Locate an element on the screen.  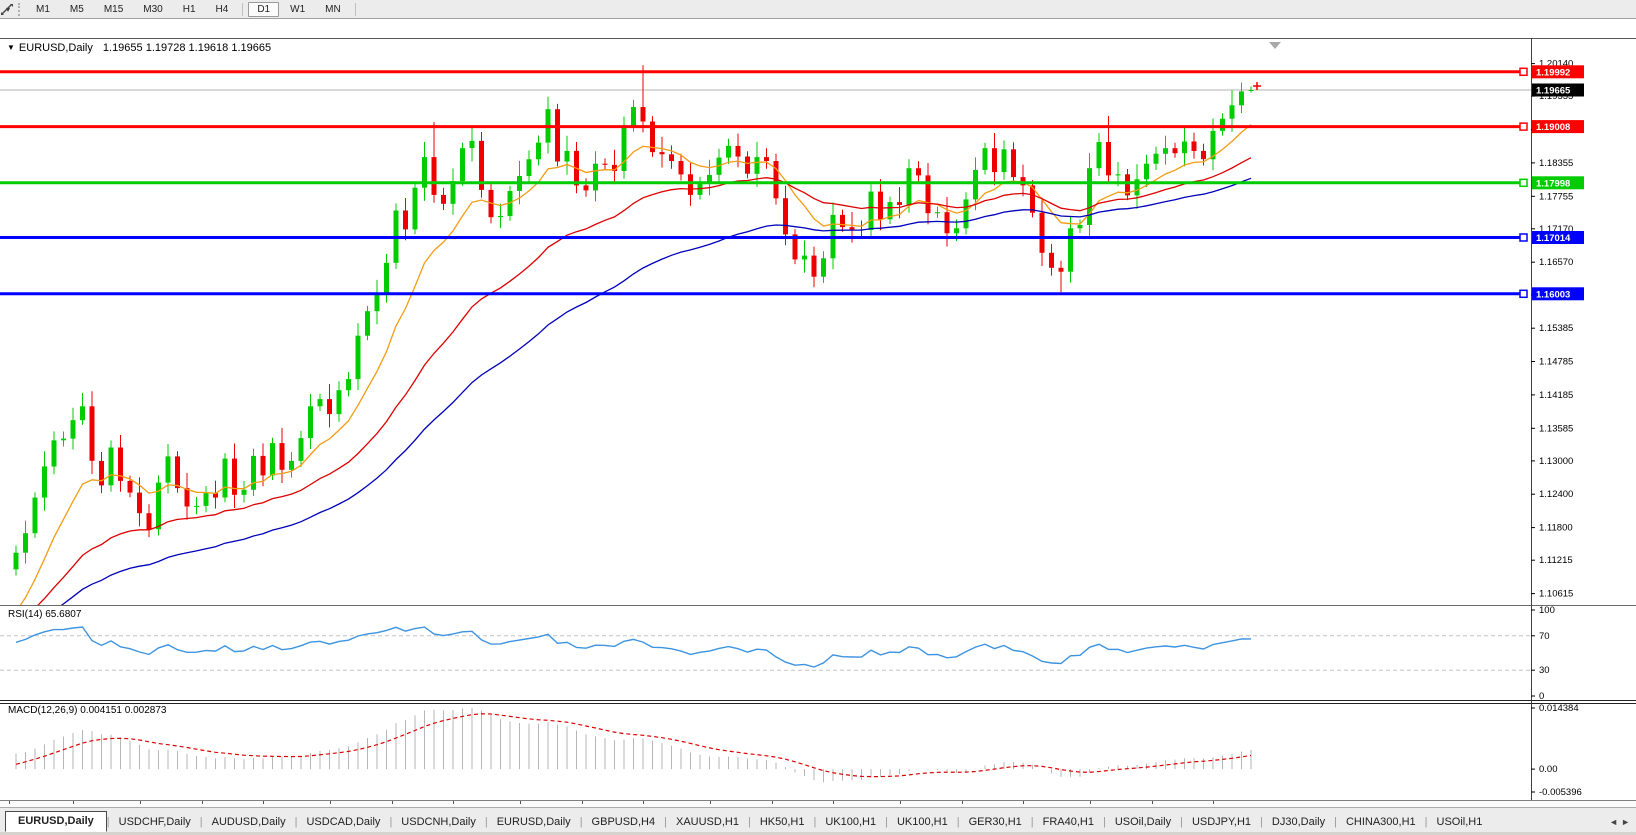
timeframe-button-h4: H4 is located at coordinates (222, 9).